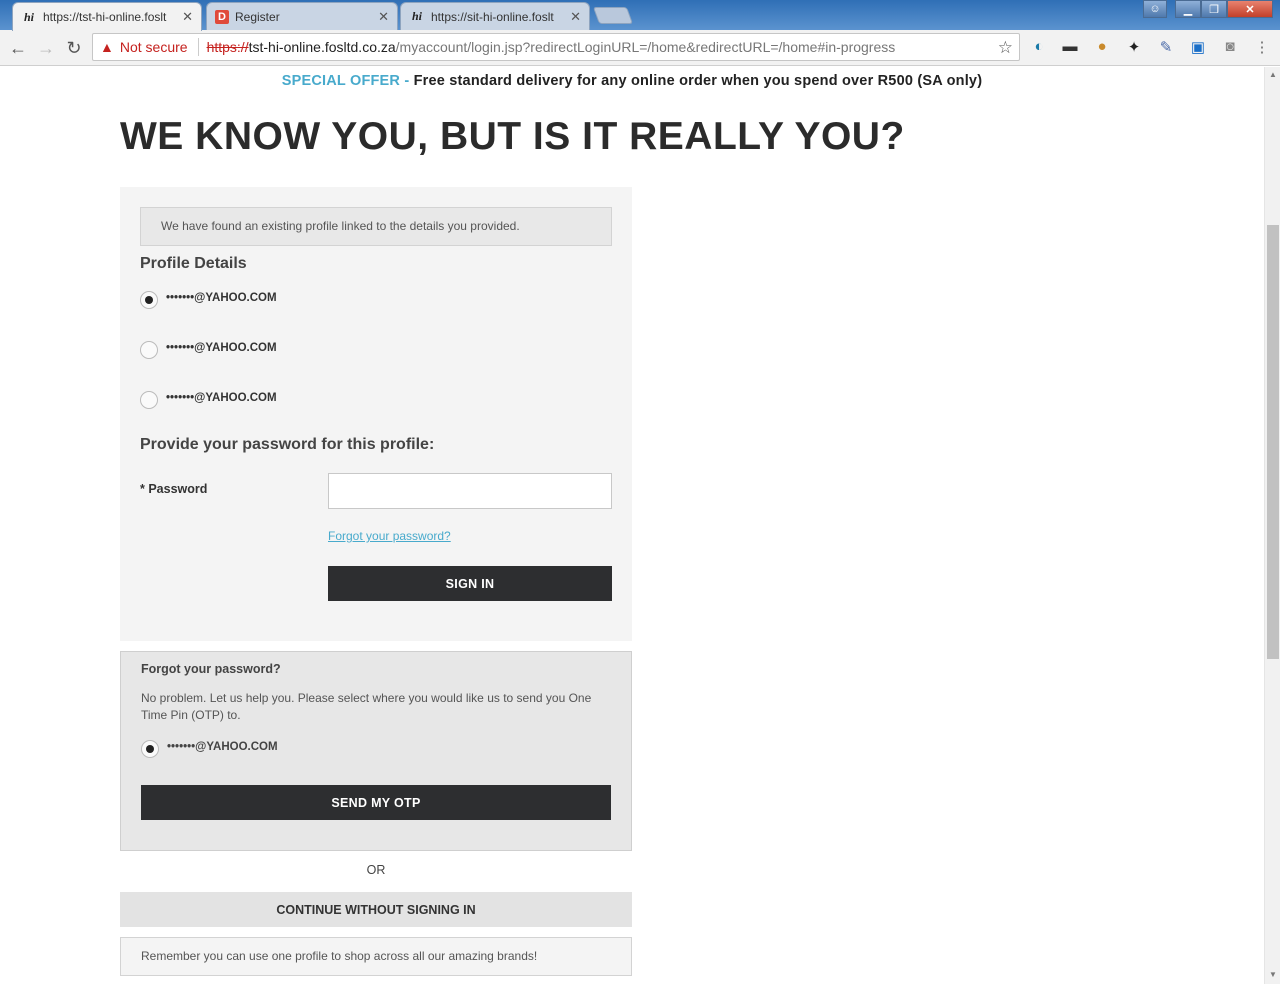 The image size is (1280, 984). Describe the element at coordinates (376, 802) in the screenshot. I see `send-otp-button: SEND MY OTP` at that location.